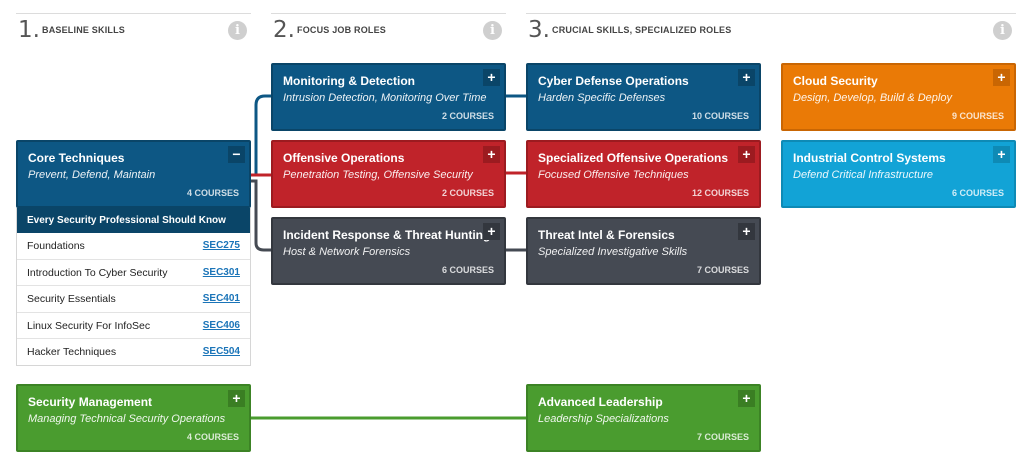 Image resolution: width=1024 pixels, height=461 pixels. I want to click on course-name: Linux Security For InfoSec, so click(89, 325).